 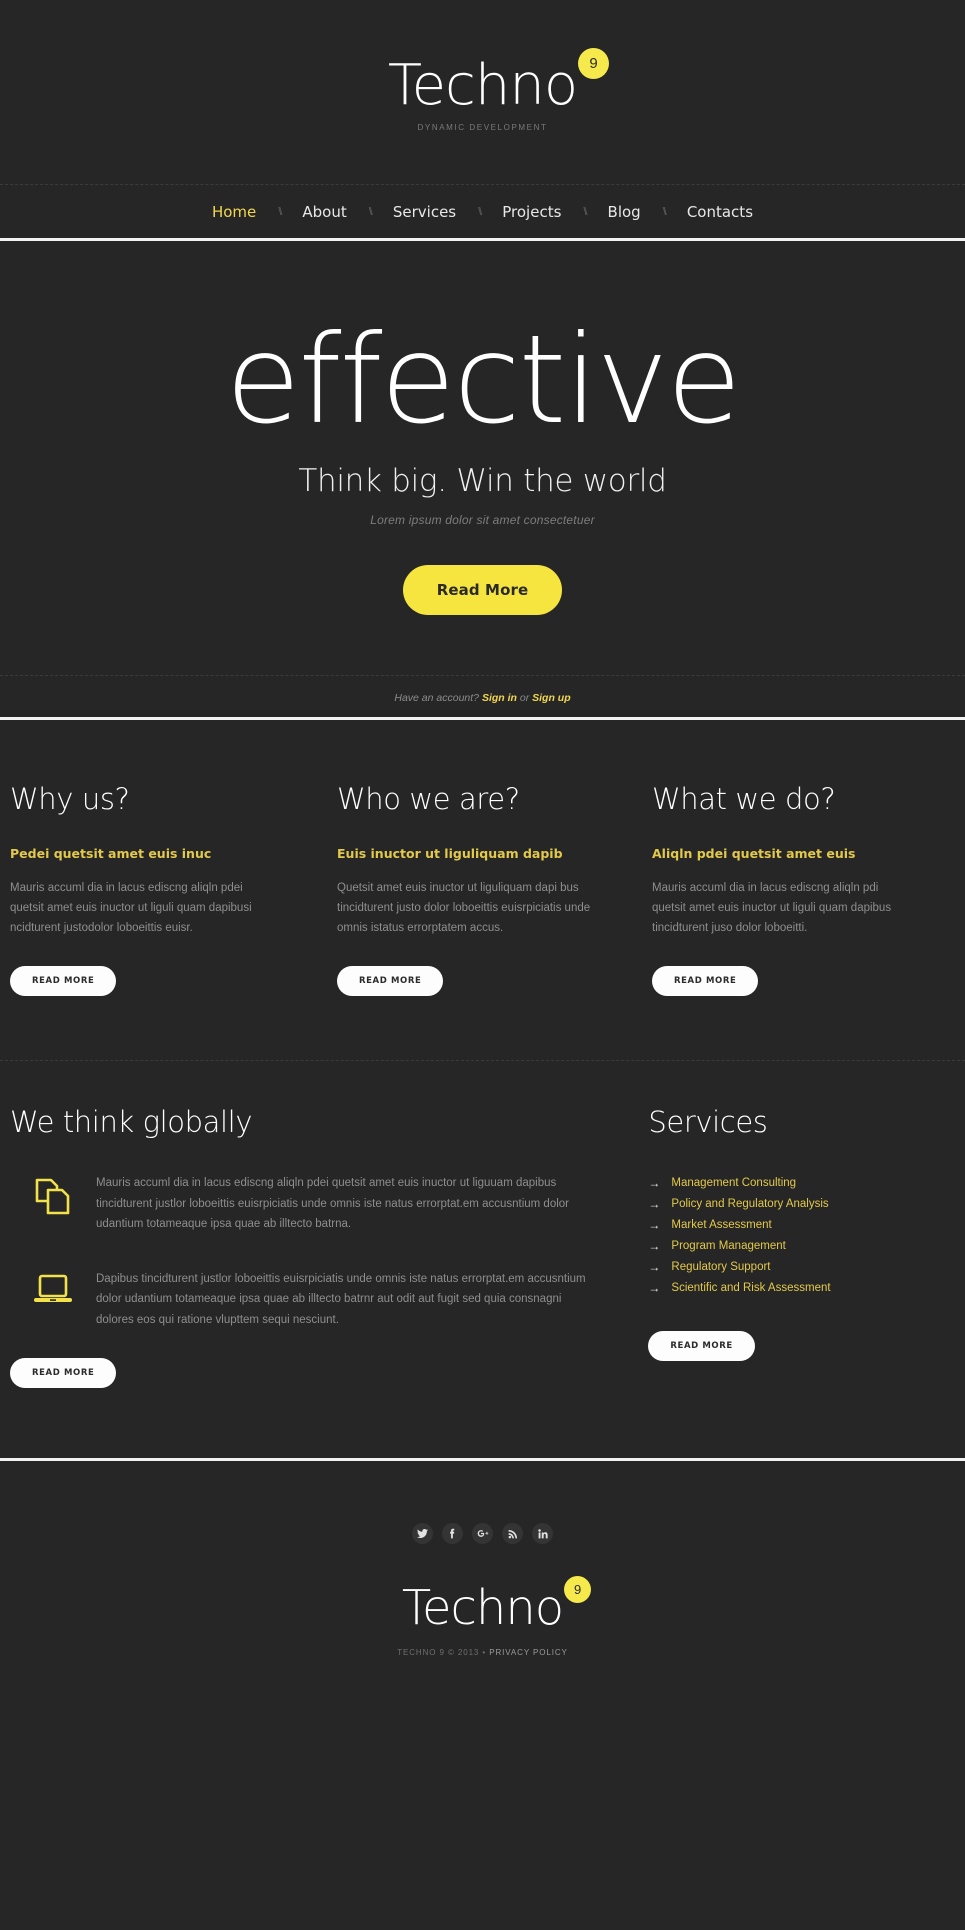 I want to click on list-item: → Policy and Regulatory Analysis, so click(x=801, y=1204).